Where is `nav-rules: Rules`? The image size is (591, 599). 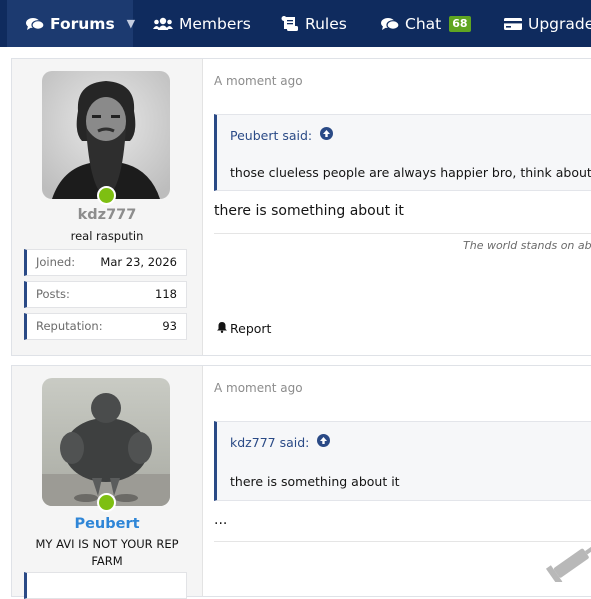
nav-rules: Rules is located at coordinates (314, 23).